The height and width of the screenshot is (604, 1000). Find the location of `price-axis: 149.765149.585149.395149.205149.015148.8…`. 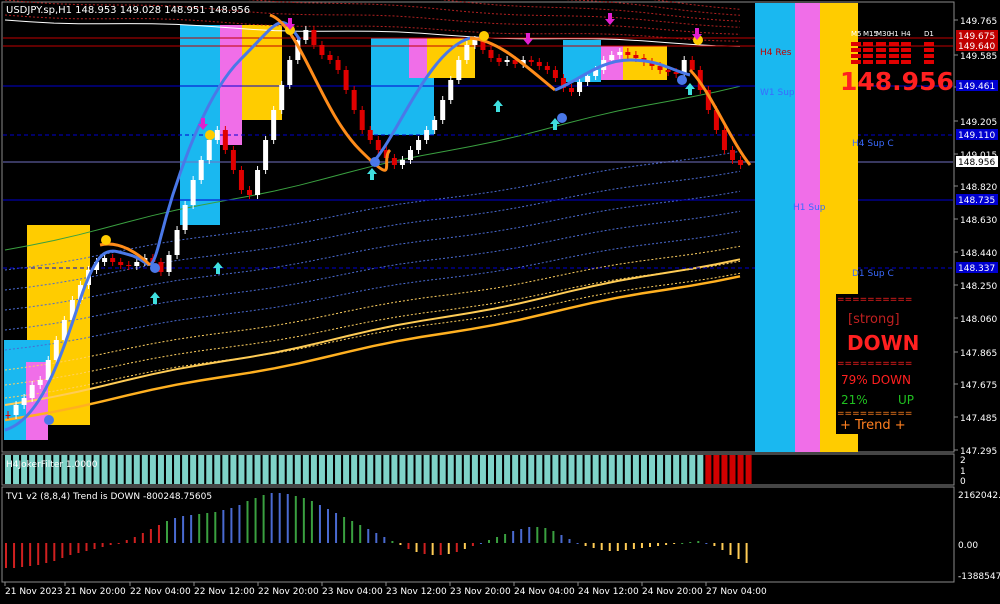

price-axis: 149.765149.585149.395149.205149.015148.8… is located at coordinates (976, 237).